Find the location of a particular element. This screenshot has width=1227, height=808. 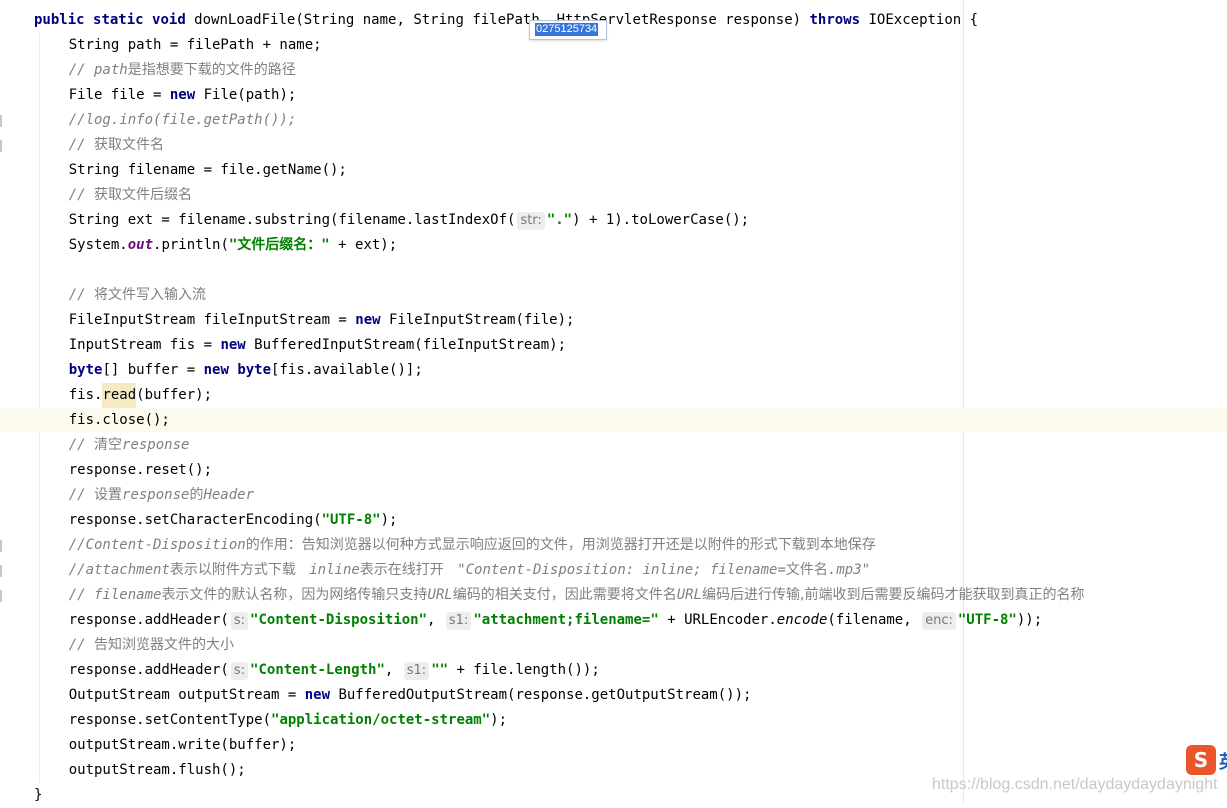

code-token: System. is located at coordinates (81, 245).